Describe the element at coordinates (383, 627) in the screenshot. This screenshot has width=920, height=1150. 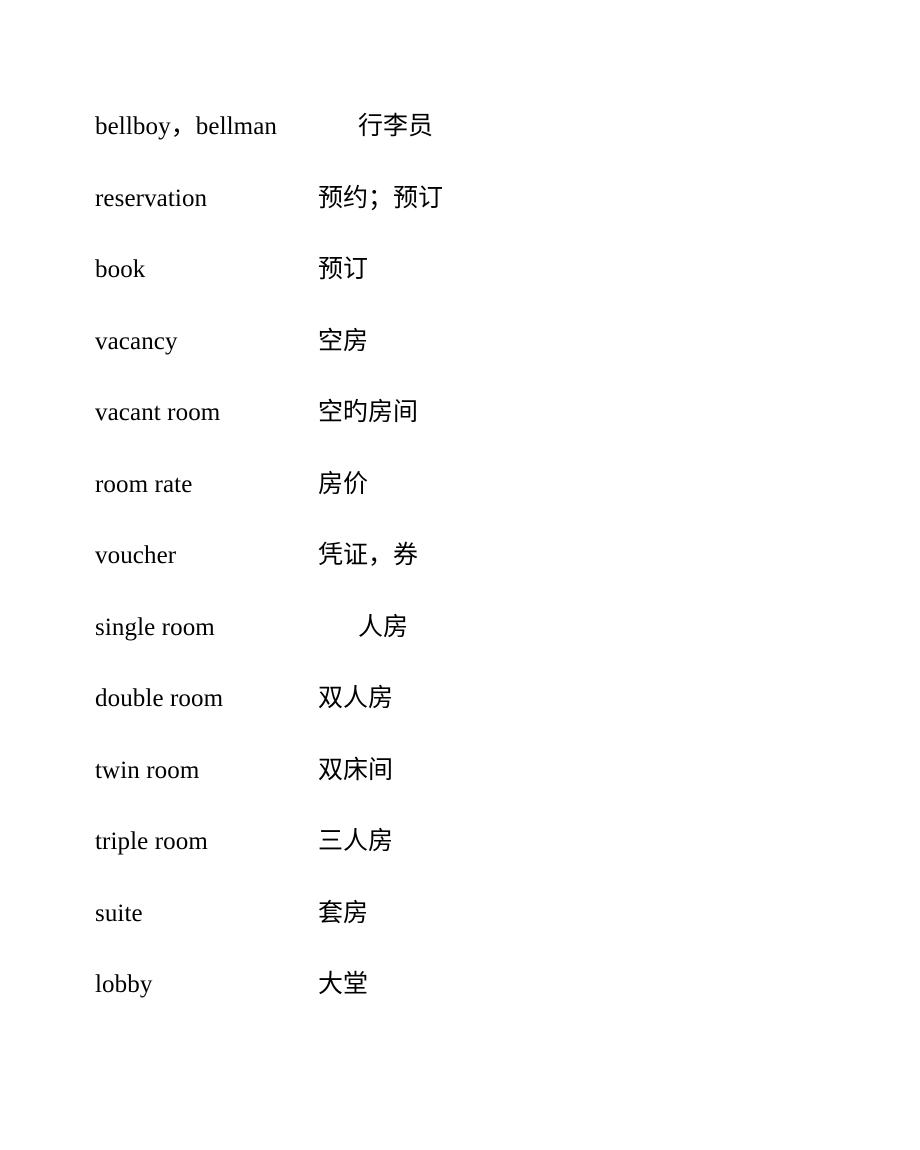
I see `glossary-translation: 人房` at that location.